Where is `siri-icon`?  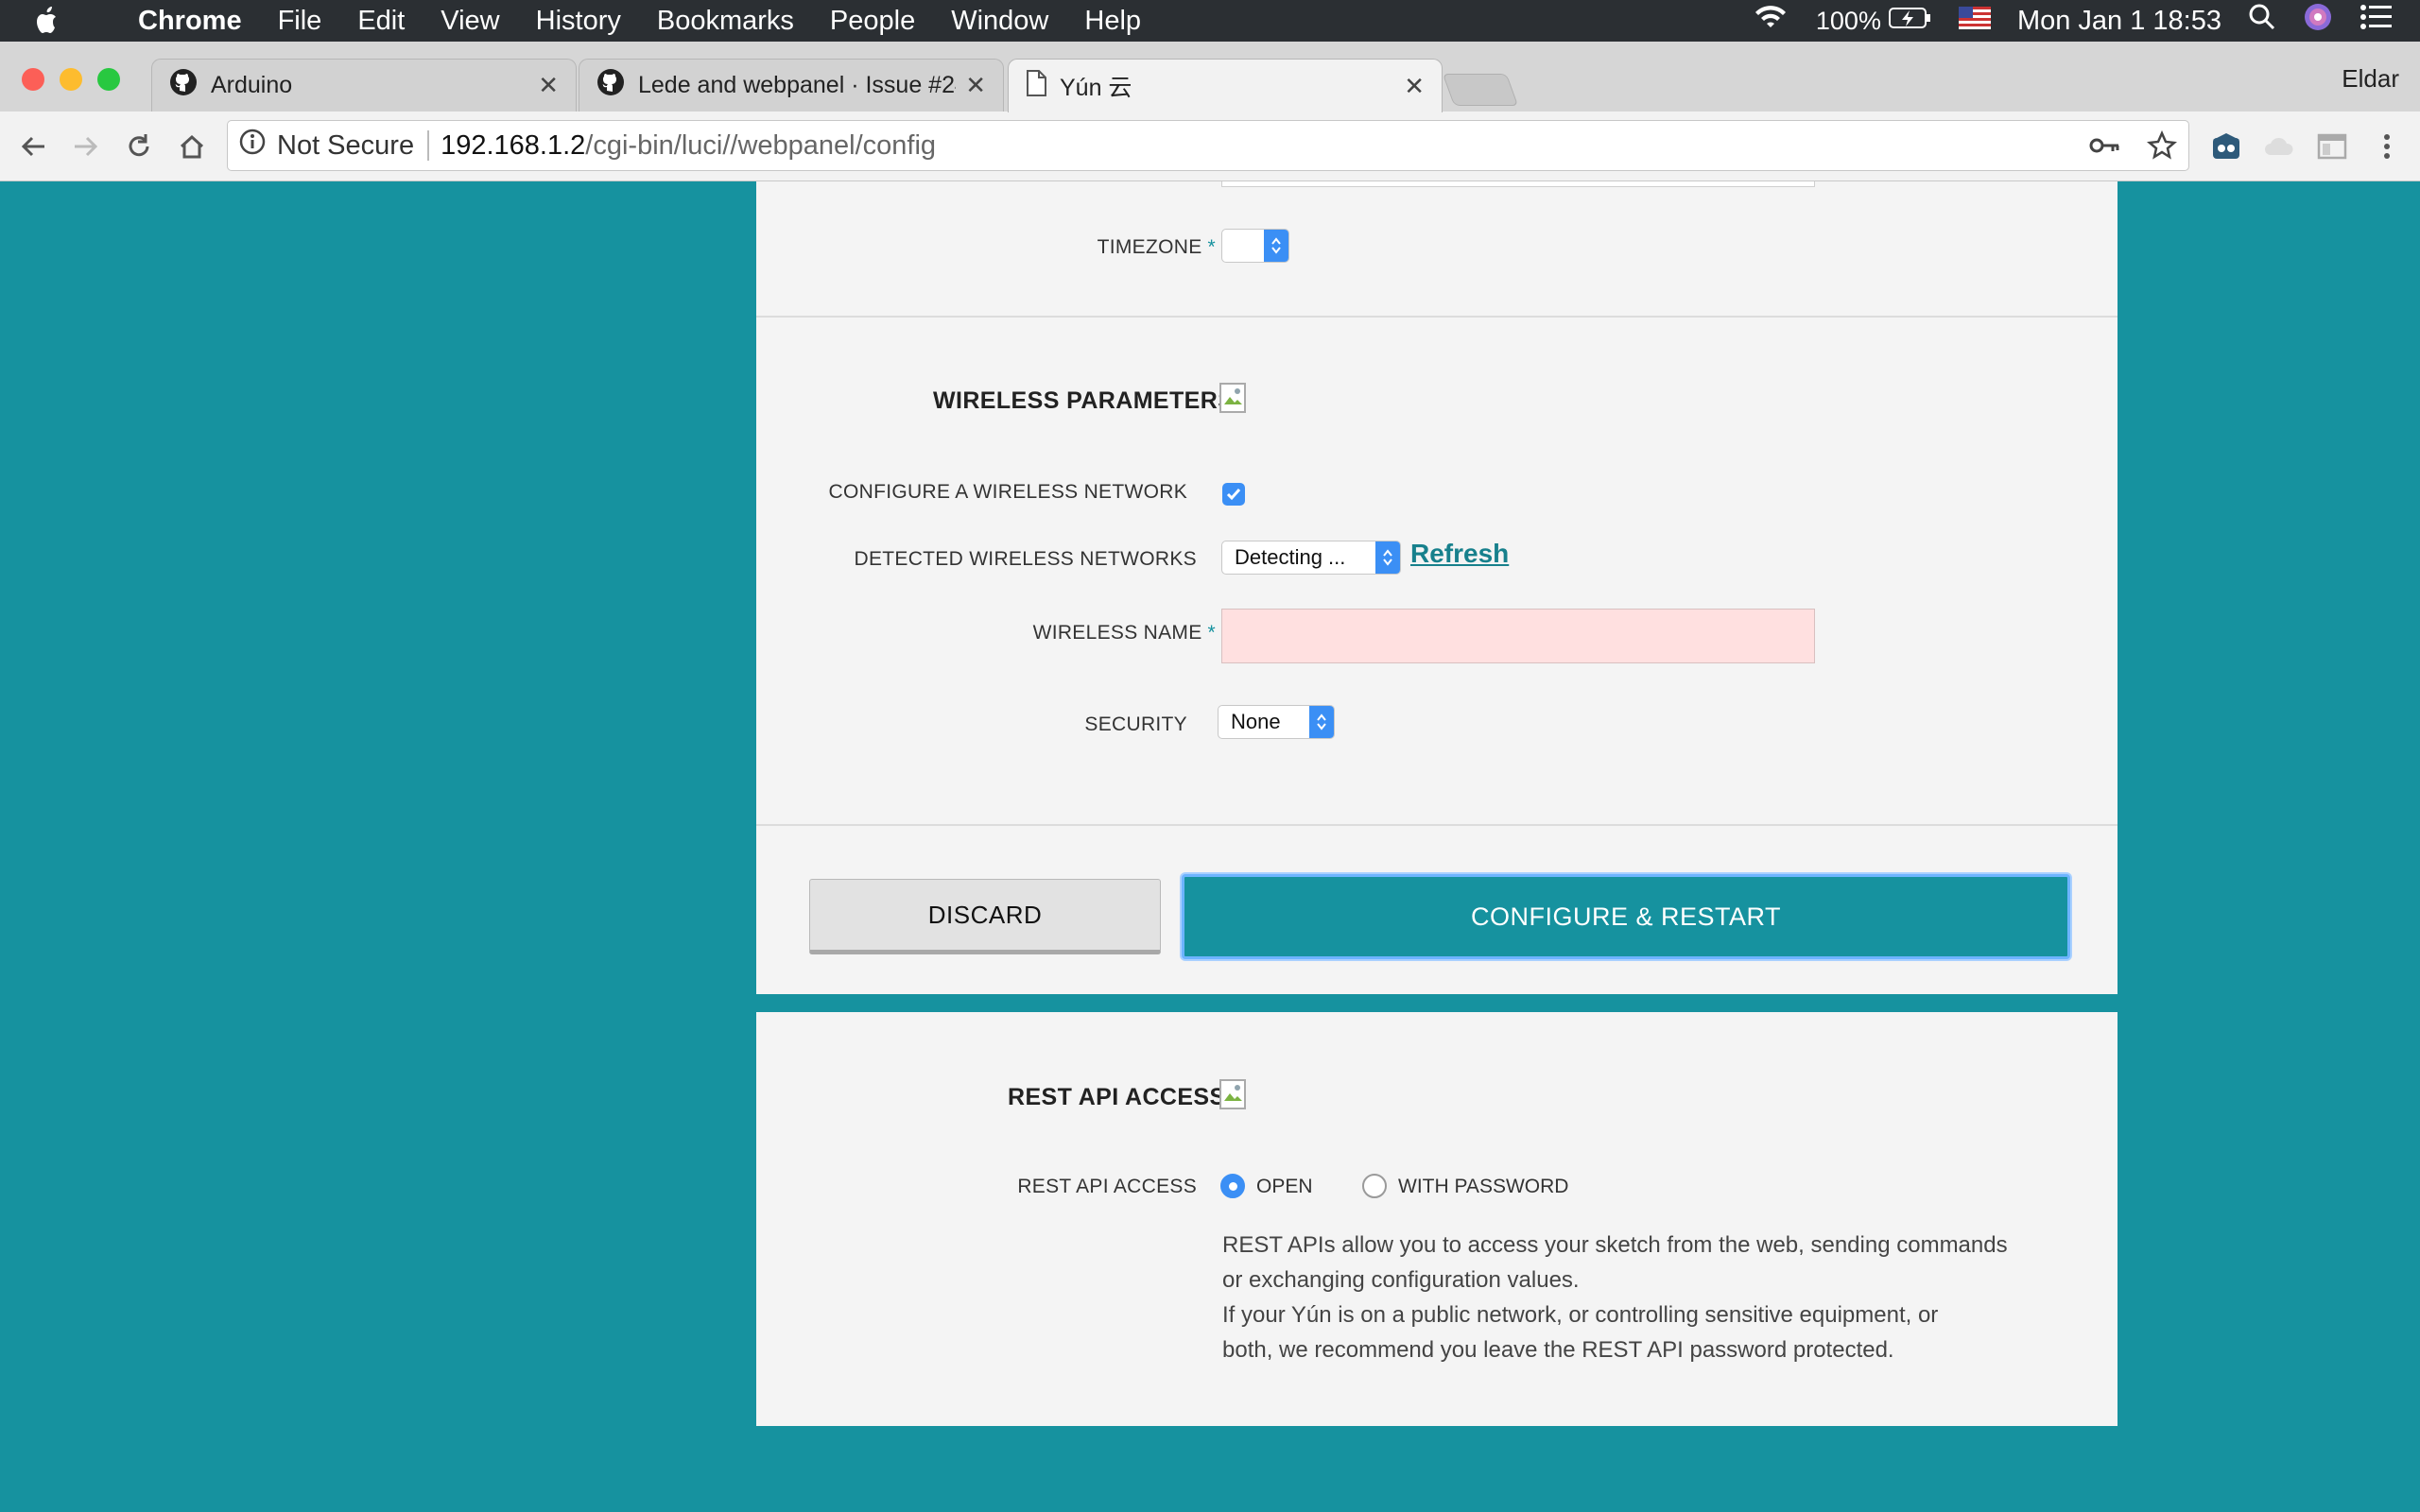
siri-icon is located at coordinates (2318, 21).